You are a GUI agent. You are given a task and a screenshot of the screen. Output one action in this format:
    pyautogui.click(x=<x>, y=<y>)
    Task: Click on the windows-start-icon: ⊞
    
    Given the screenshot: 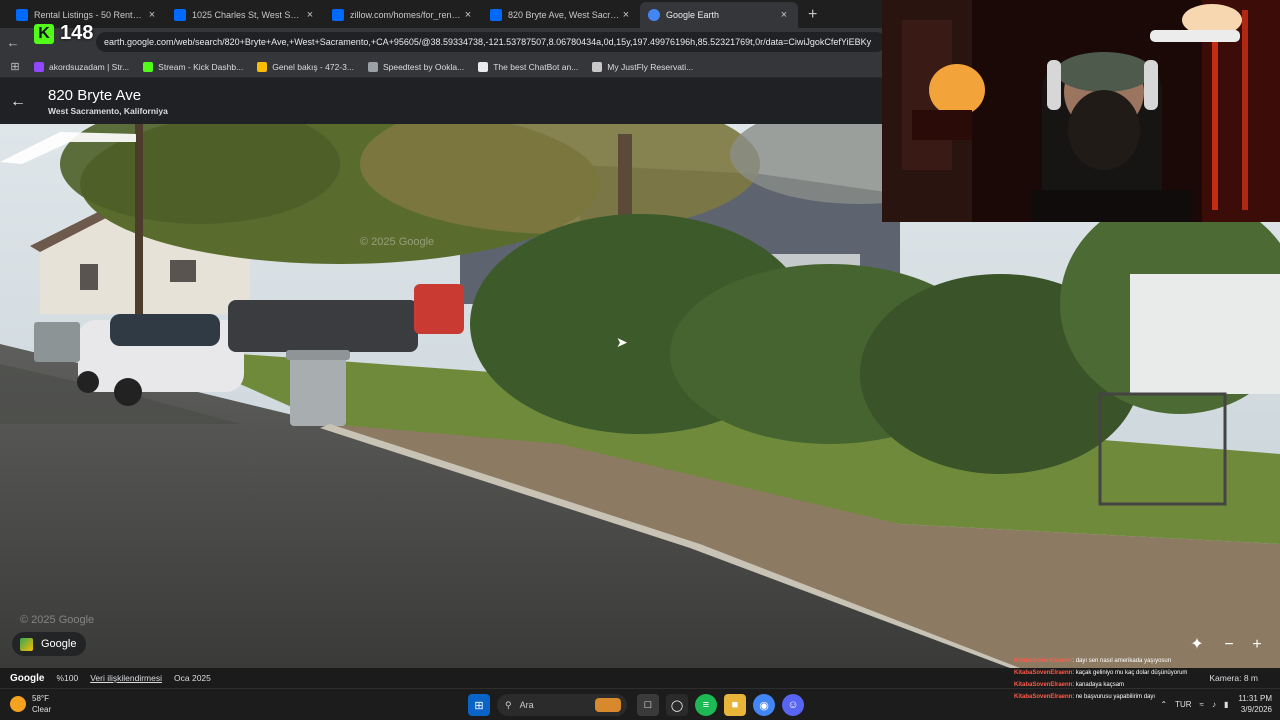 What is the action you would take?
    pyautogui.click(x=479, y=705)
    